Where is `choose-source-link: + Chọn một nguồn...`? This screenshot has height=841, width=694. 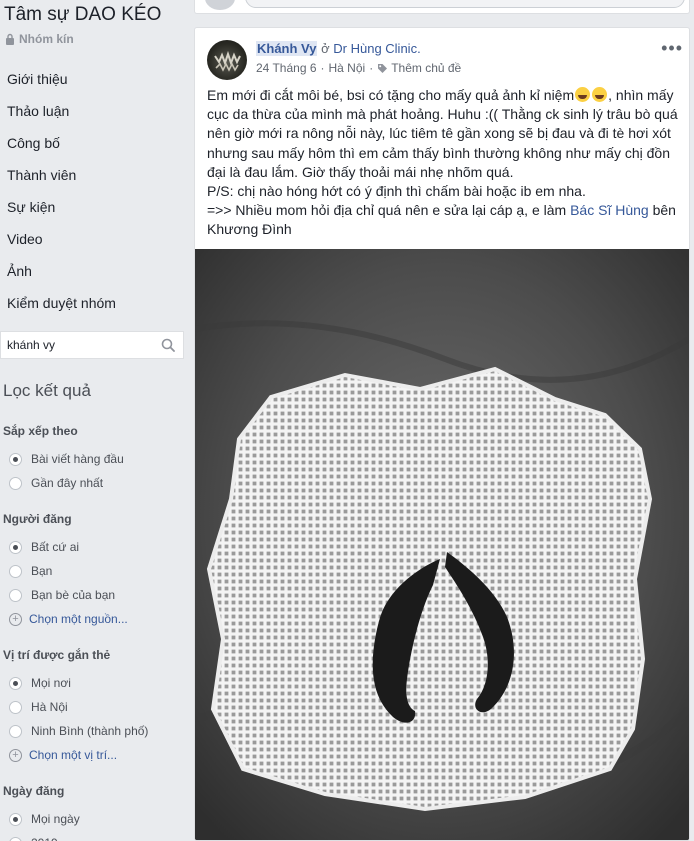 choose-source-link: + Chọn một nguồn... is located at coordinates (94, 619).